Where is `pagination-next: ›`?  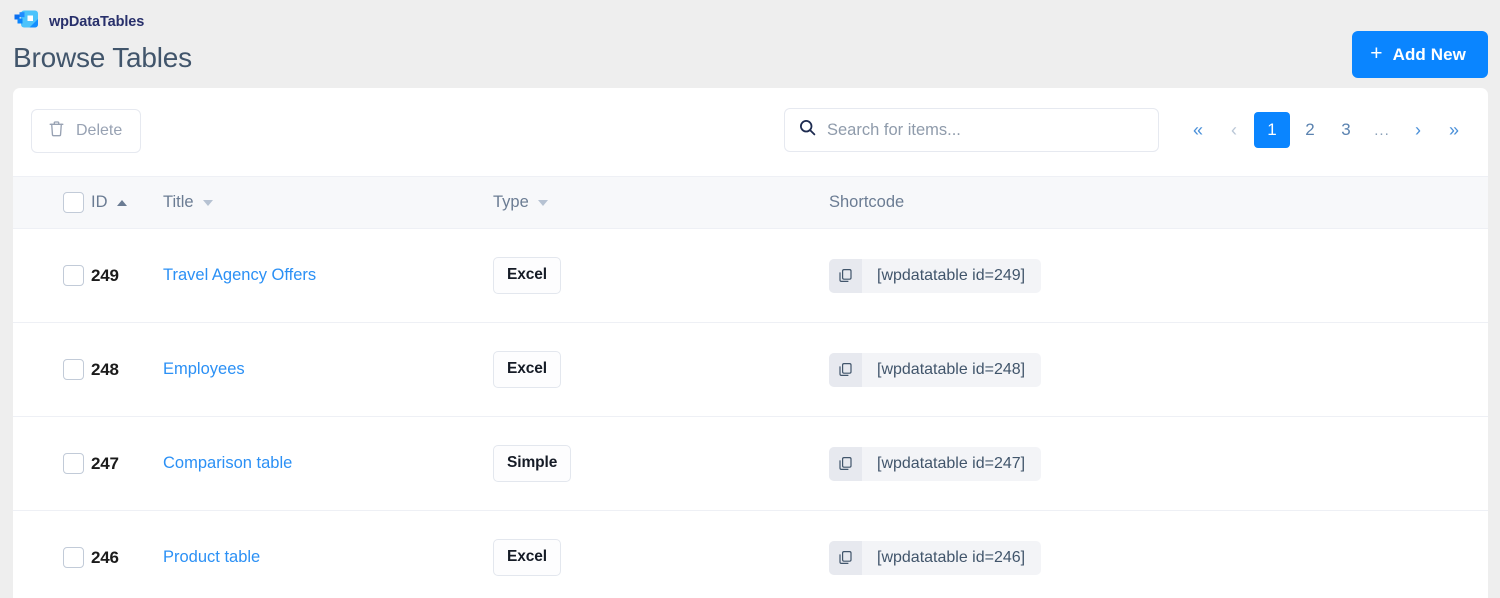
pagination-next: › is located at coordinates (1418, 130).